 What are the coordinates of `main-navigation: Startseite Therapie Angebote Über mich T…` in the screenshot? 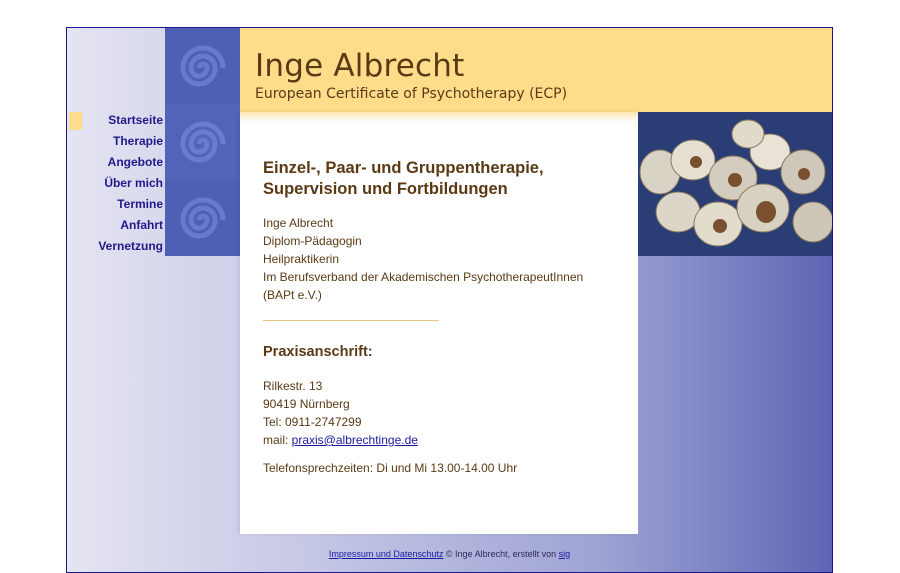 It's located at (115, 185).